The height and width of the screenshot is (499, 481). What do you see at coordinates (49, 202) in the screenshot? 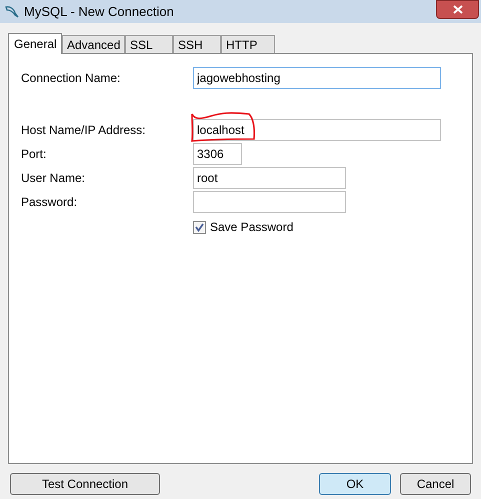
I see `field-label: Password:` at bounding box center [49, 202].